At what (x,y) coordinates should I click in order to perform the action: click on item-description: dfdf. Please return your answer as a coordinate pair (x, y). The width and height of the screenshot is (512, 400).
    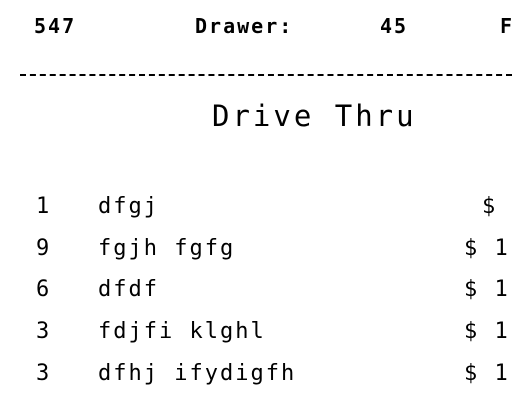
    Looking at the image, I should click on (128, 289).